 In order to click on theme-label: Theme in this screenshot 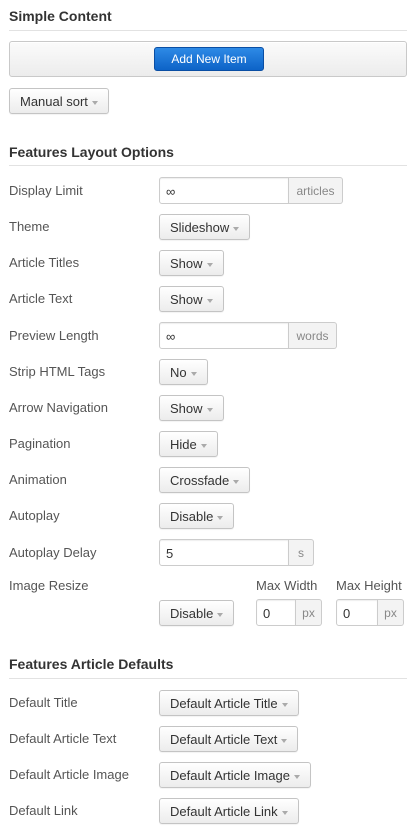, I will do `click(29, 226)`.